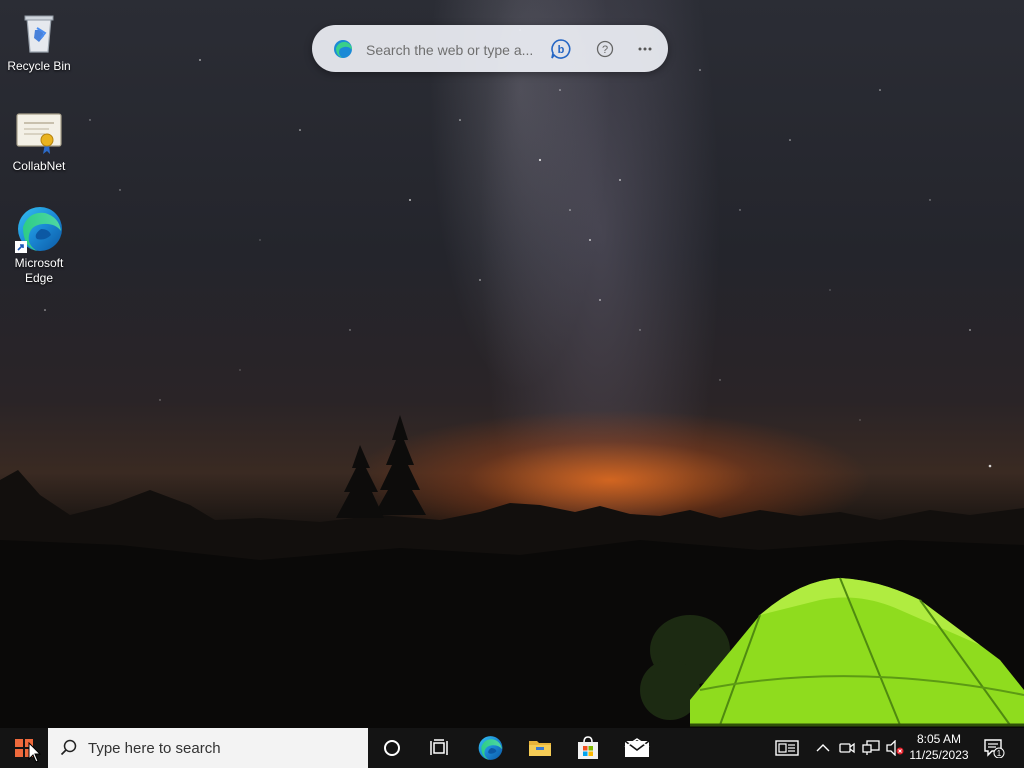 This screenshot has height=768, width=1024. Describe the element at coordinates (154, 748) in the screenshot. I see `search-placeholder: Type here to search` at that location.